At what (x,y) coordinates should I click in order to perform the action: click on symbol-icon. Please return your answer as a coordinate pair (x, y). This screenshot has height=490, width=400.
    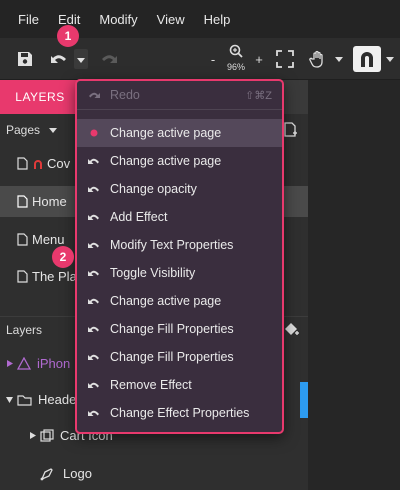
    Looking at the image, I should click on (24, 363).